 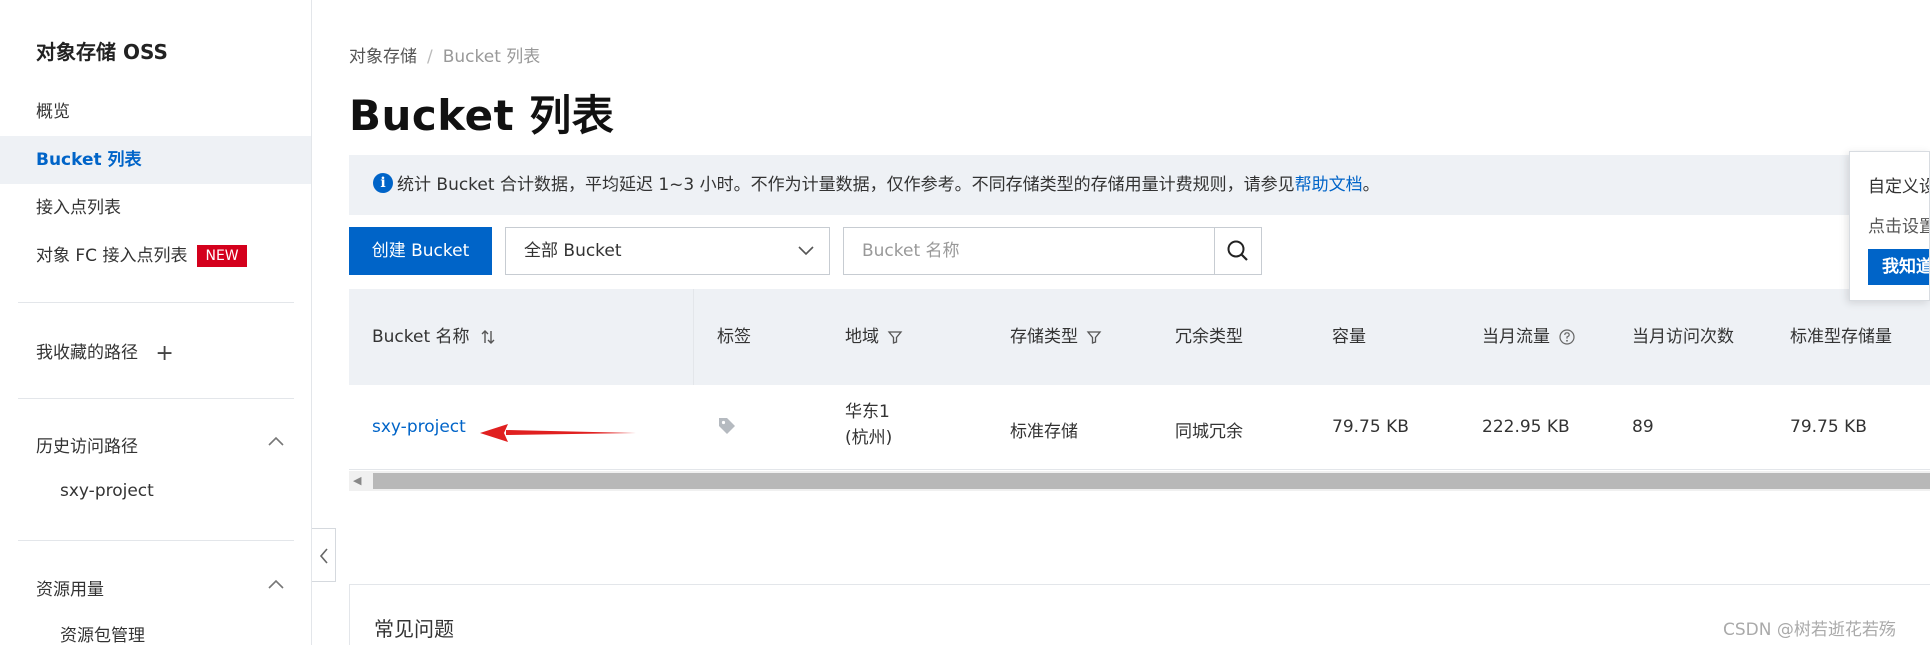 What do you see at coordinates (806, 260) in the screenshot?
I see `chevron-down-icon` at bounding box center [806, 260].